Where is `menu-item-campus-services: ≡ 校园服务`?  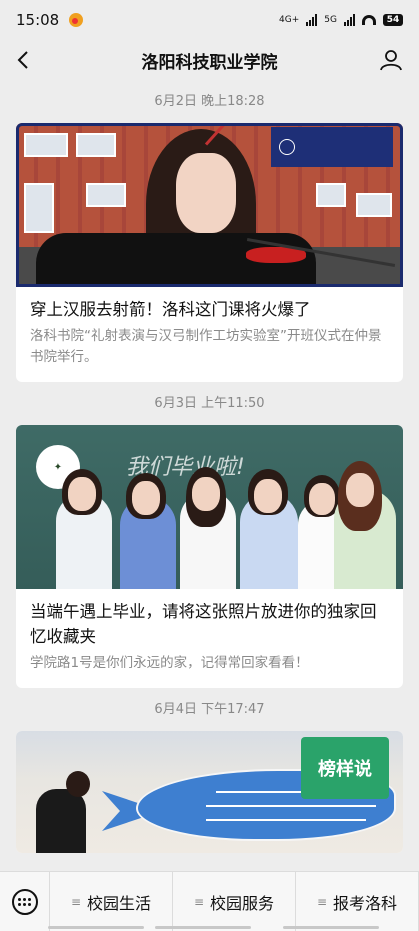 menu-item-campus-services: ≡ 校园服务 is located at coordinates (234, 901).